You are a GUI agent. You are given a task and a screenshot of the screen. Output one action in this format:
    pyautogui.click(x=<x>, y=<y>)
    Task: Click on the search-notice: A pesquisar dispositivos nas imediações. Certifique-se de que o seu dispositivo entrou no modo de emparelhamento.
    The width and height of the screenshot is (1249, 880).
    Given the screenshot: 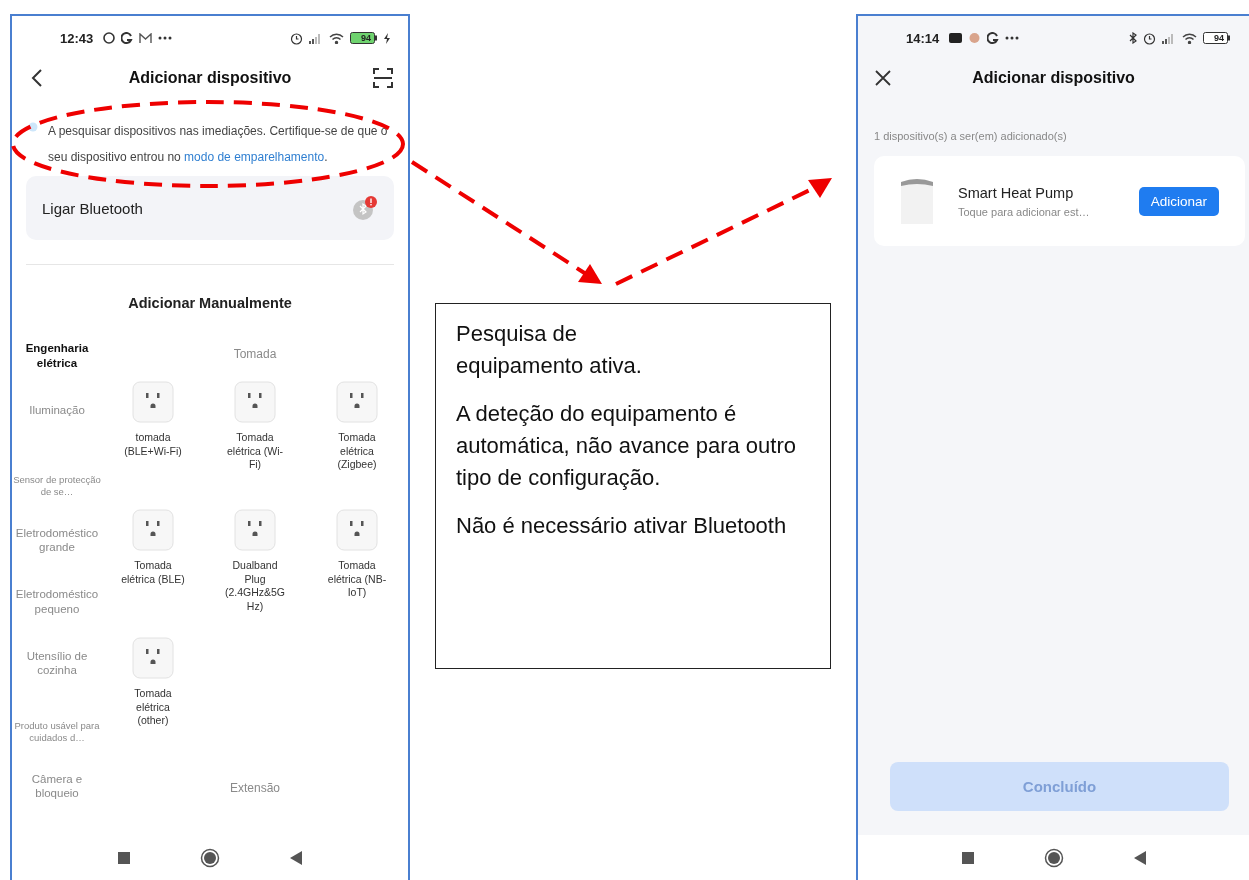 What is the action you would take?
    pyautogui.click(x=218, y=144)
    